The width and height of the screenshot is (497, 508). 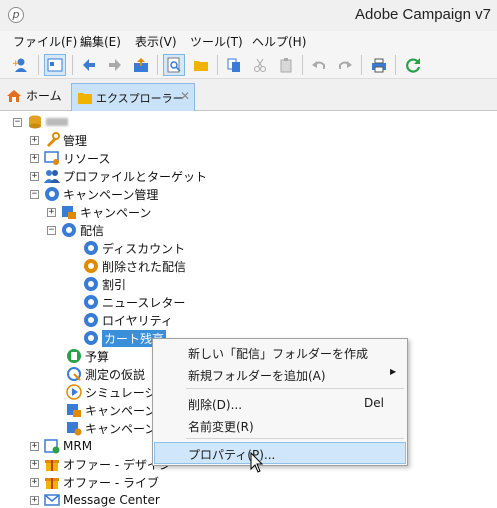 I want to click on simulation-icon, so click(x=74, y=392).